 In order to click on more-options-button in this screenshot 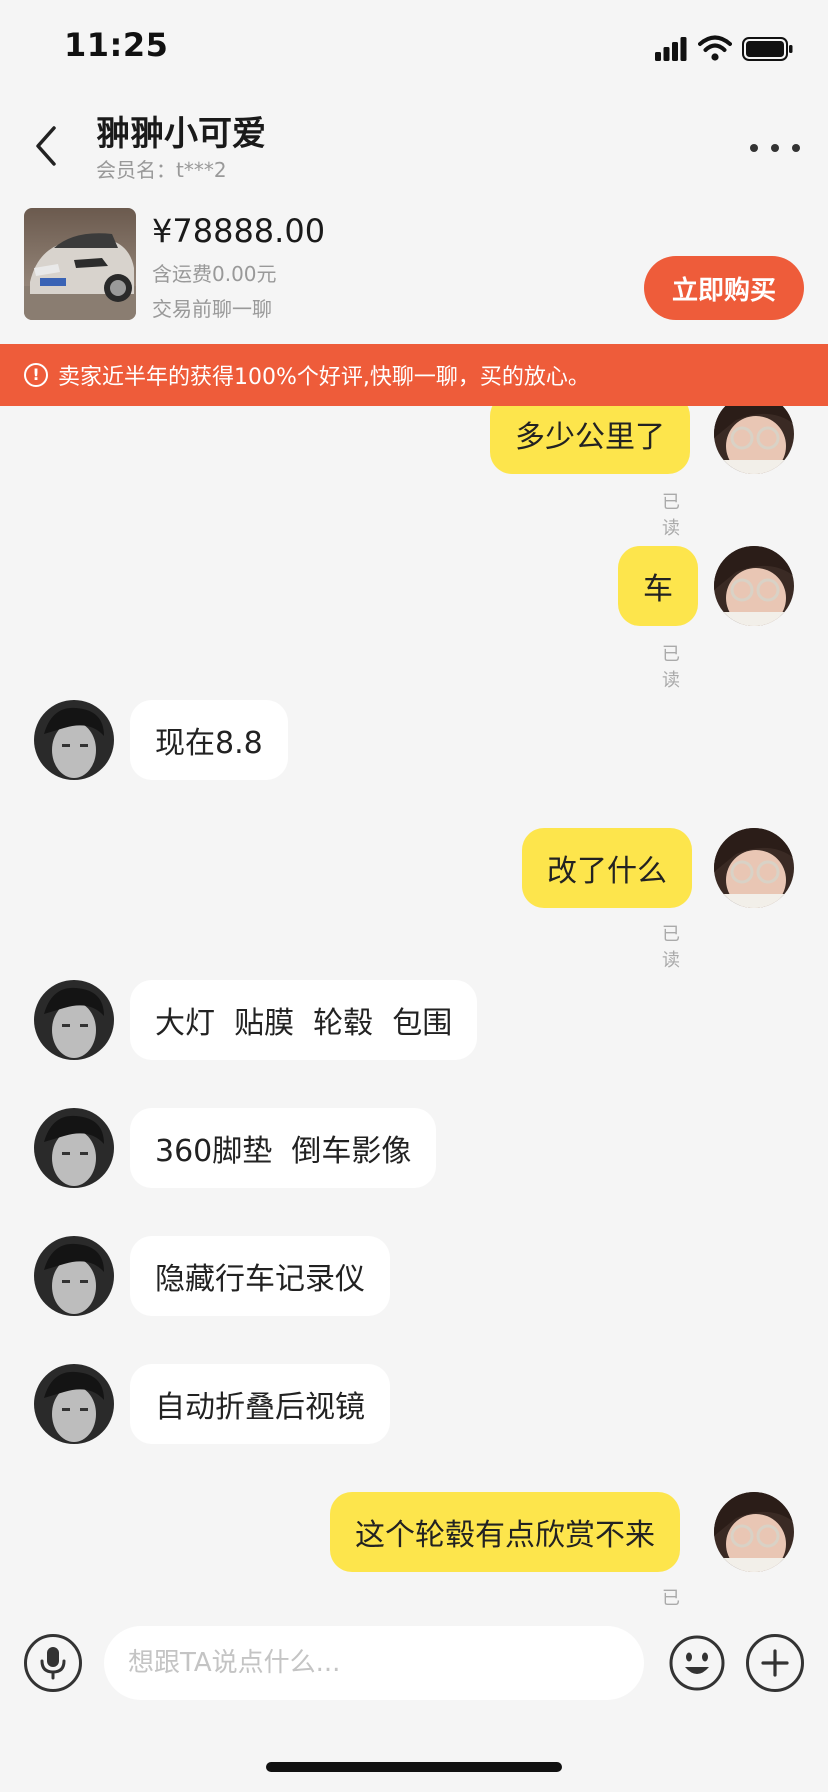, I will do `click(775, 148)`.